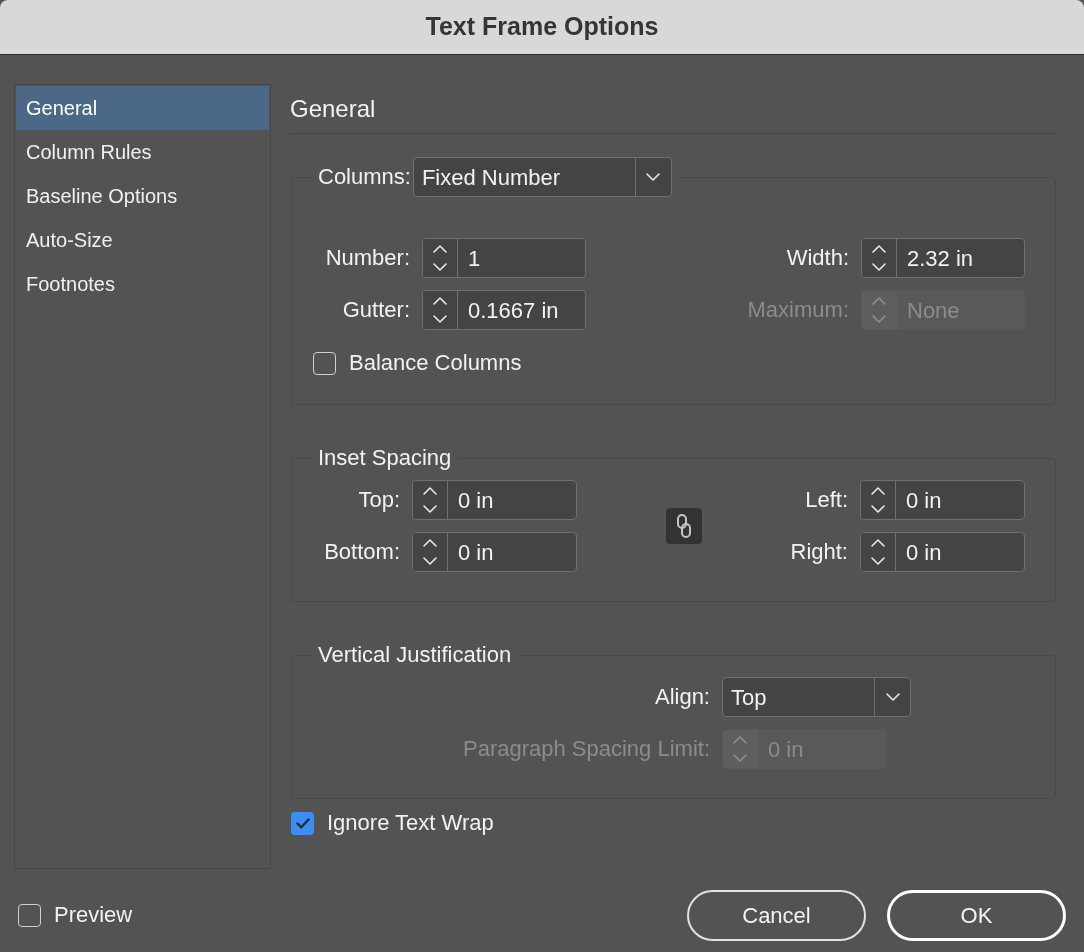 This screenshot has width=1084, height=952. Describe the element at coordinates (364, 177) in the screenshot. I see `field-label: Columns:` at that location.